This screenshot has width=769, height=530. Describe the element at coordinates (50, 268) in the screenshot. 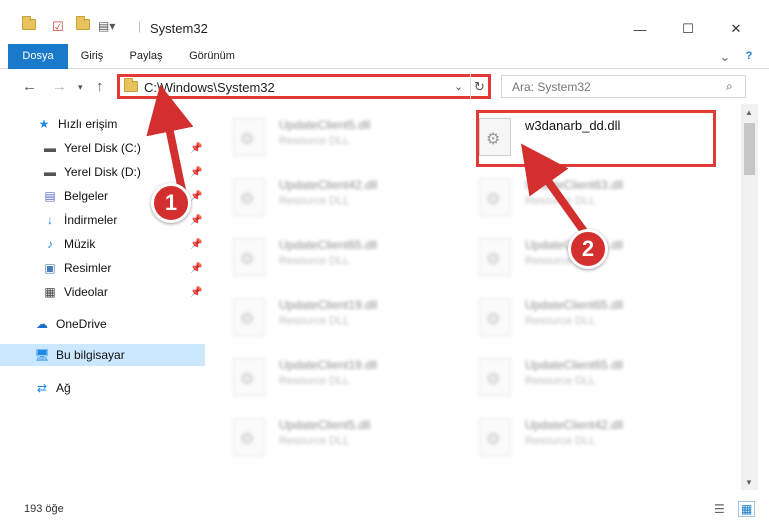

I see `pictures-icon: ▣` at that location.